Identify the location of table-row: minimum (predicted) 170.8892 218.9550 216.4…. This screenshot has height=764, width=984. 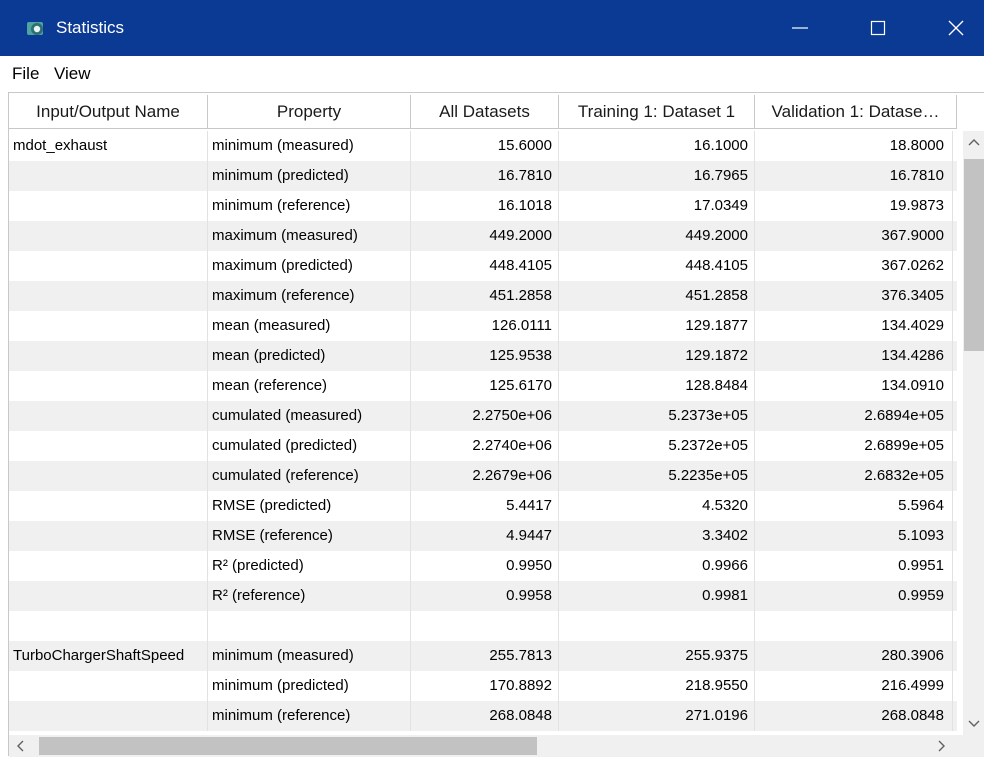
(483, 686).